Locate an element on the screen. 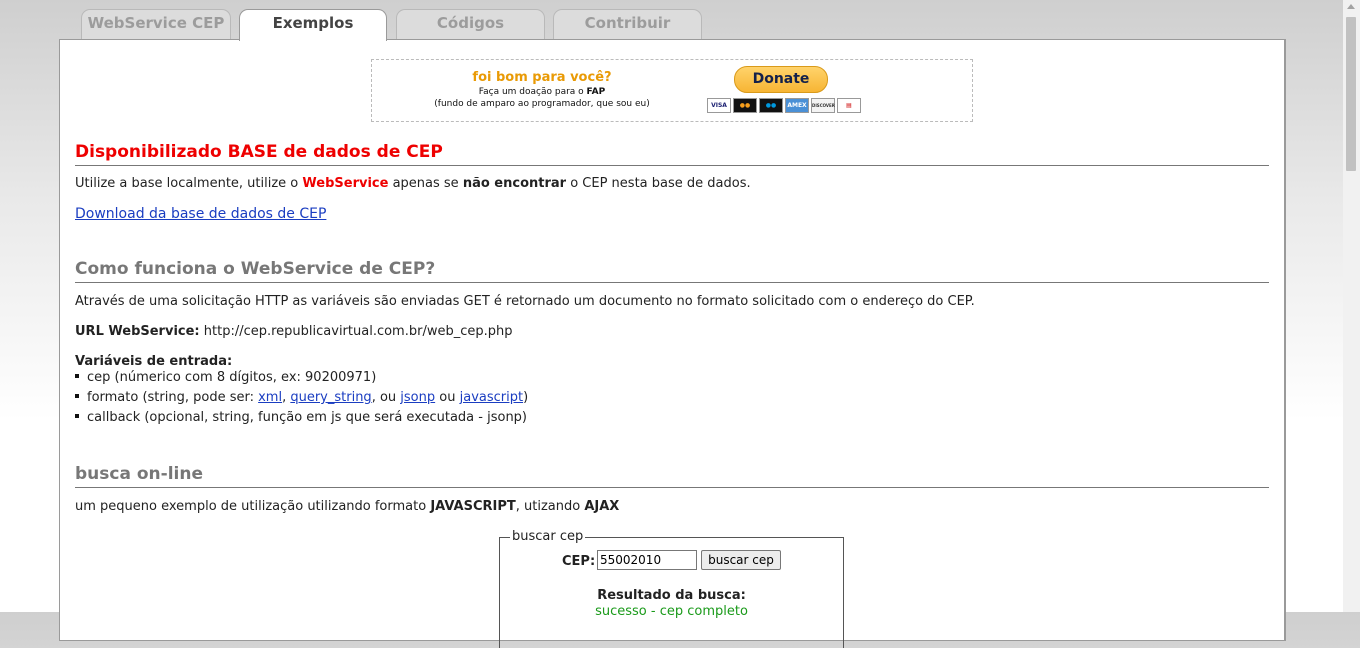 Image resolution: width=1360 pixels, height=648 pixels. tab-contribuir: Contribuir is located at coordinates (627, 24).